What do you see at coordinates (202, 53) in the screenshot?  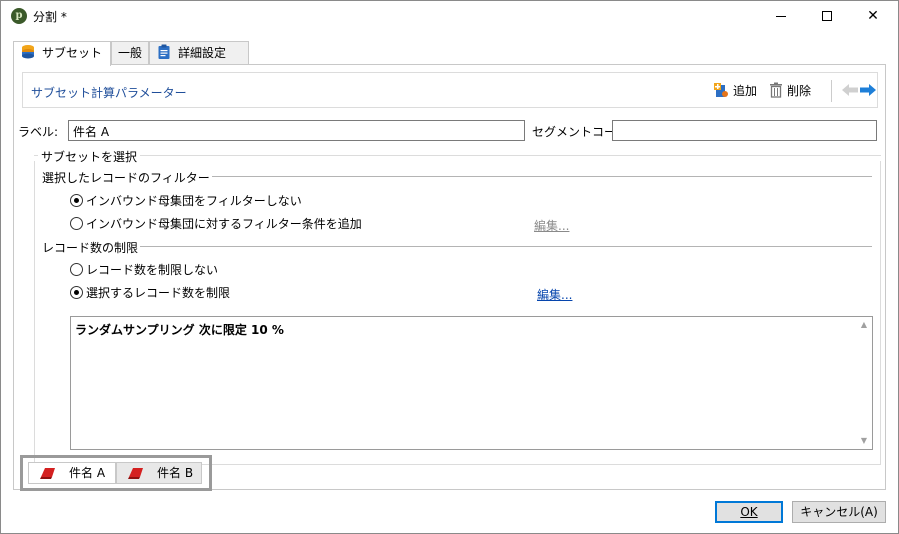 I see `tab-advanced-label: 詳細設定` at bounding box center [202, 53].